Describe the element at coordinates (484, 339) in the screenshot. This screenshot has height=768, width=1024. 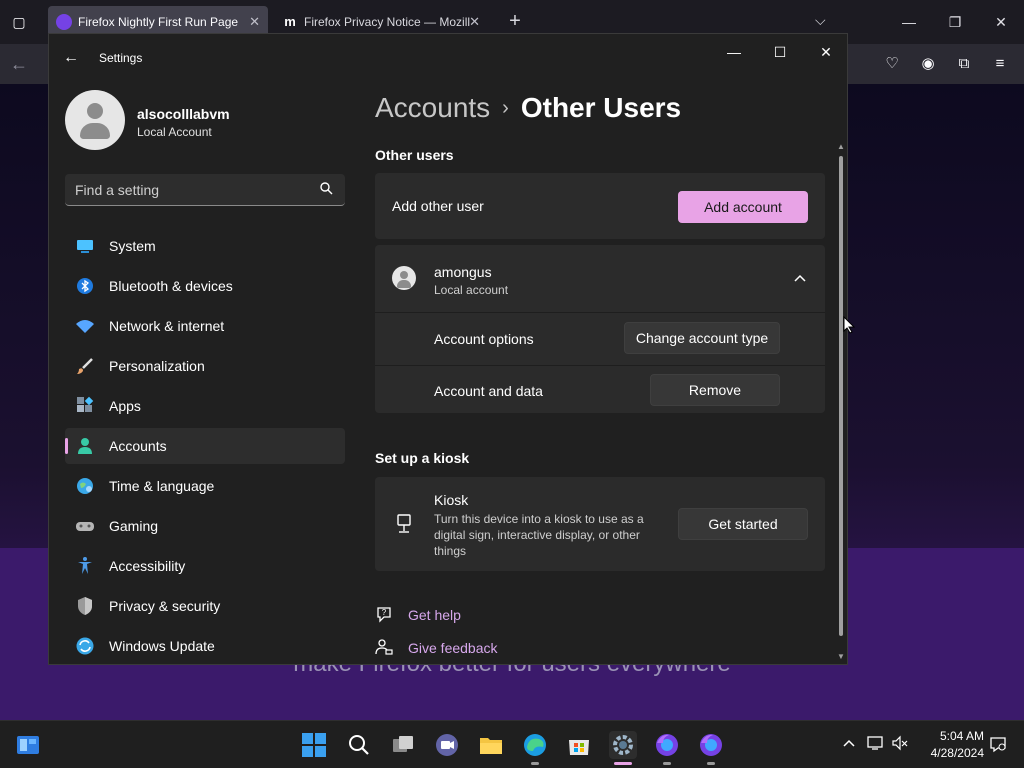
I see `account-options-label: Account options` at that location.